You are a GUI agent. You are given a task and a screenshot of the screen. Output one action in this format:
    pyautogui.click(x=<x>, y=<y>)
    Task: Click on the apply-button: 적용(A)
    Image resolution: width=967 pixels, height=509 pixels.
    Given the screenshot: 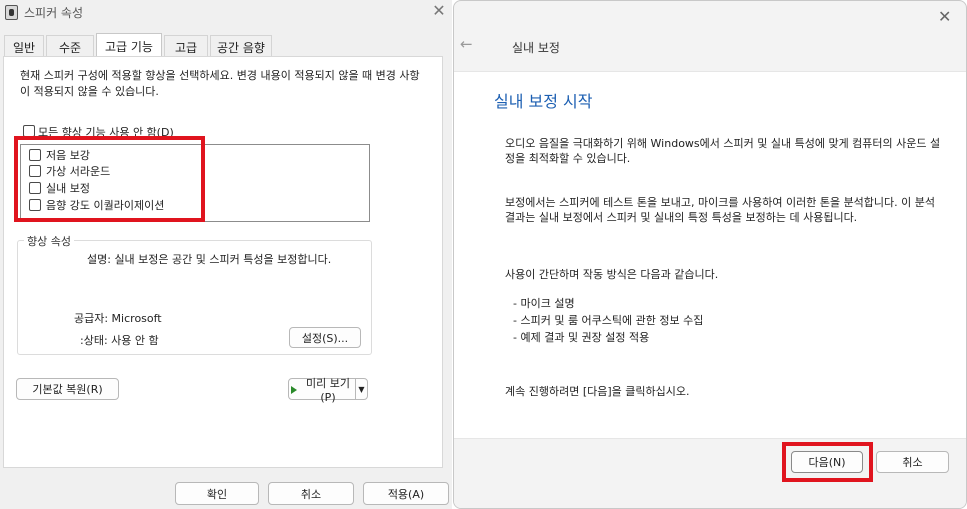 What is the action you would take?
    pyautogui.click(x=406, y=493)
    